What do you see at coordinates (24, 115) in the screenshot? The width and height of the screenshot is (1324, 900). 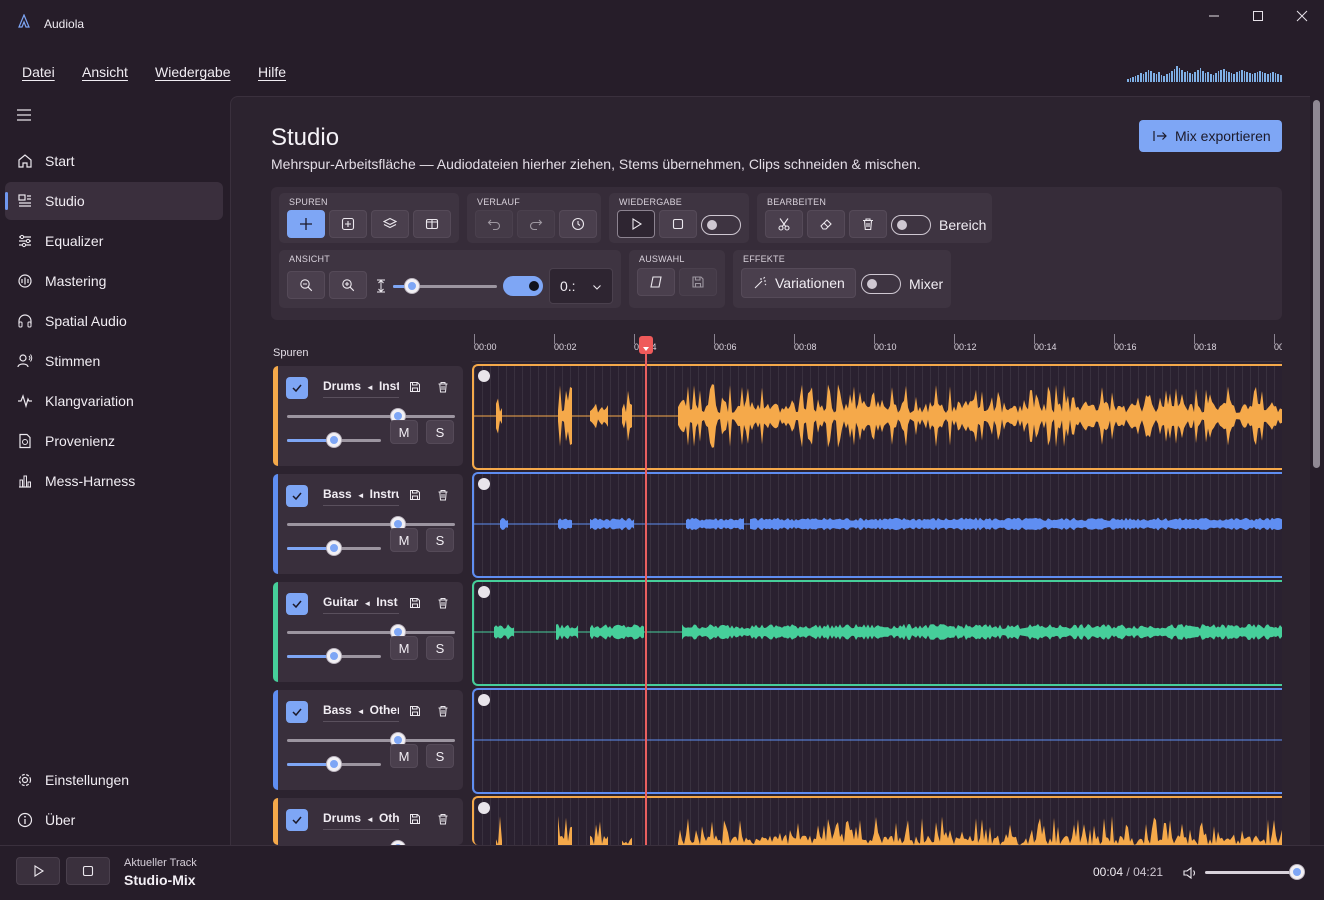 I see `hamburger-menu-icon` at bounding box center [24, 115].